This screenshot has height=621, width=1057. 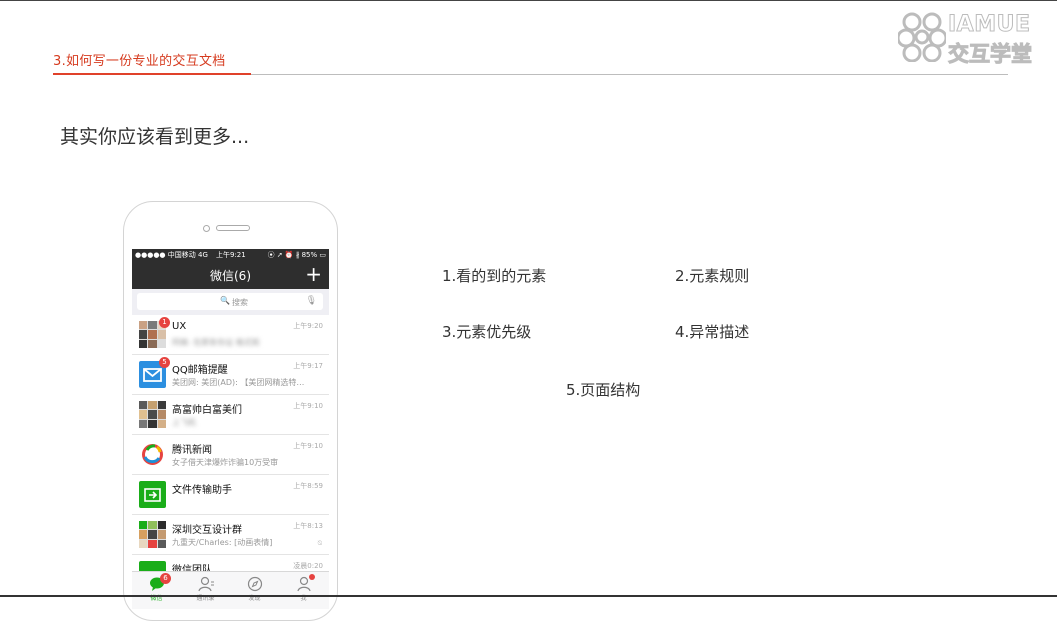 I want to click on file-transfer-icon, so click(x=152, y=494).